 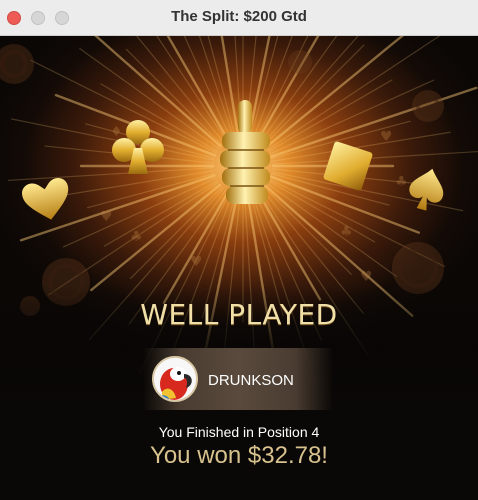 What do you see at coordinates (138, 147) in the screenshot?
I see `club-icon` at bounding box center [138, 147].